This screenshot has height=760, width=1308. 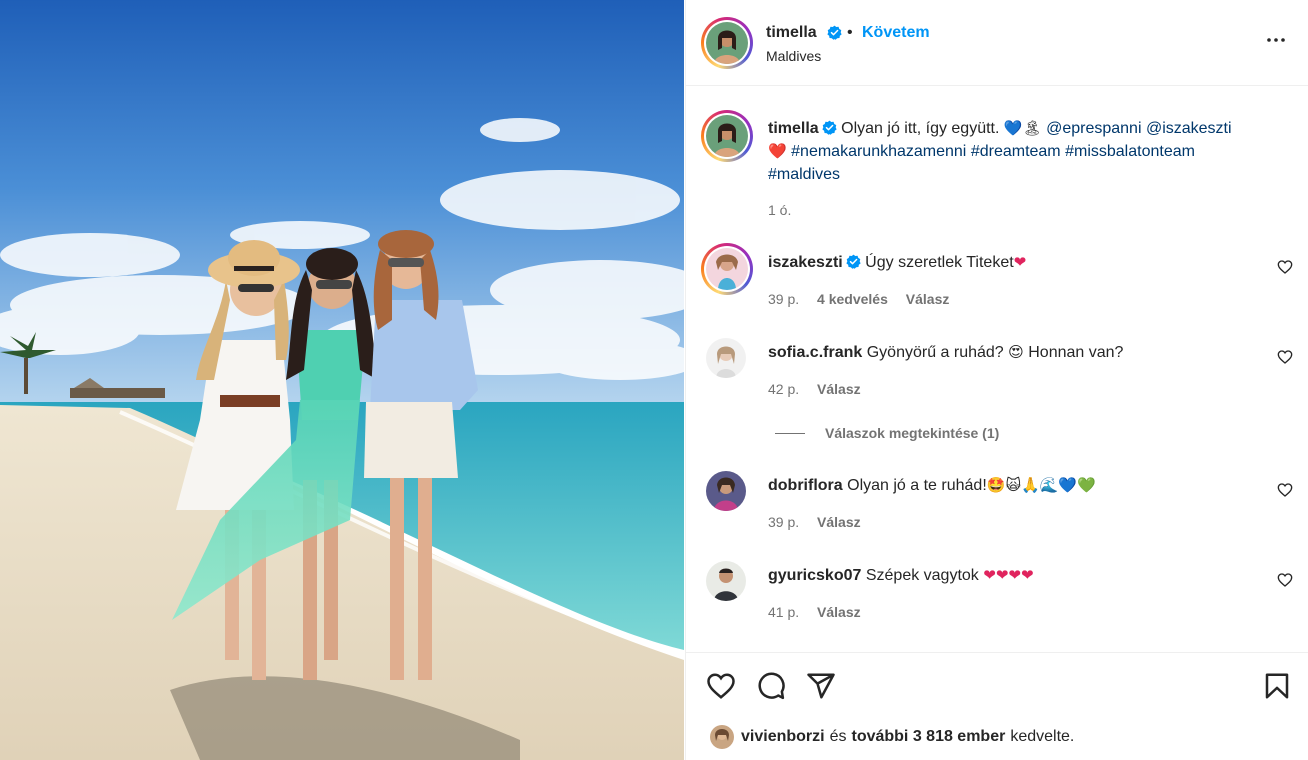 What do you see at coordinates (922, 575) in the screenshot?
I see `comment-text: Szépek vagytok` at bounding box center [922, 575].